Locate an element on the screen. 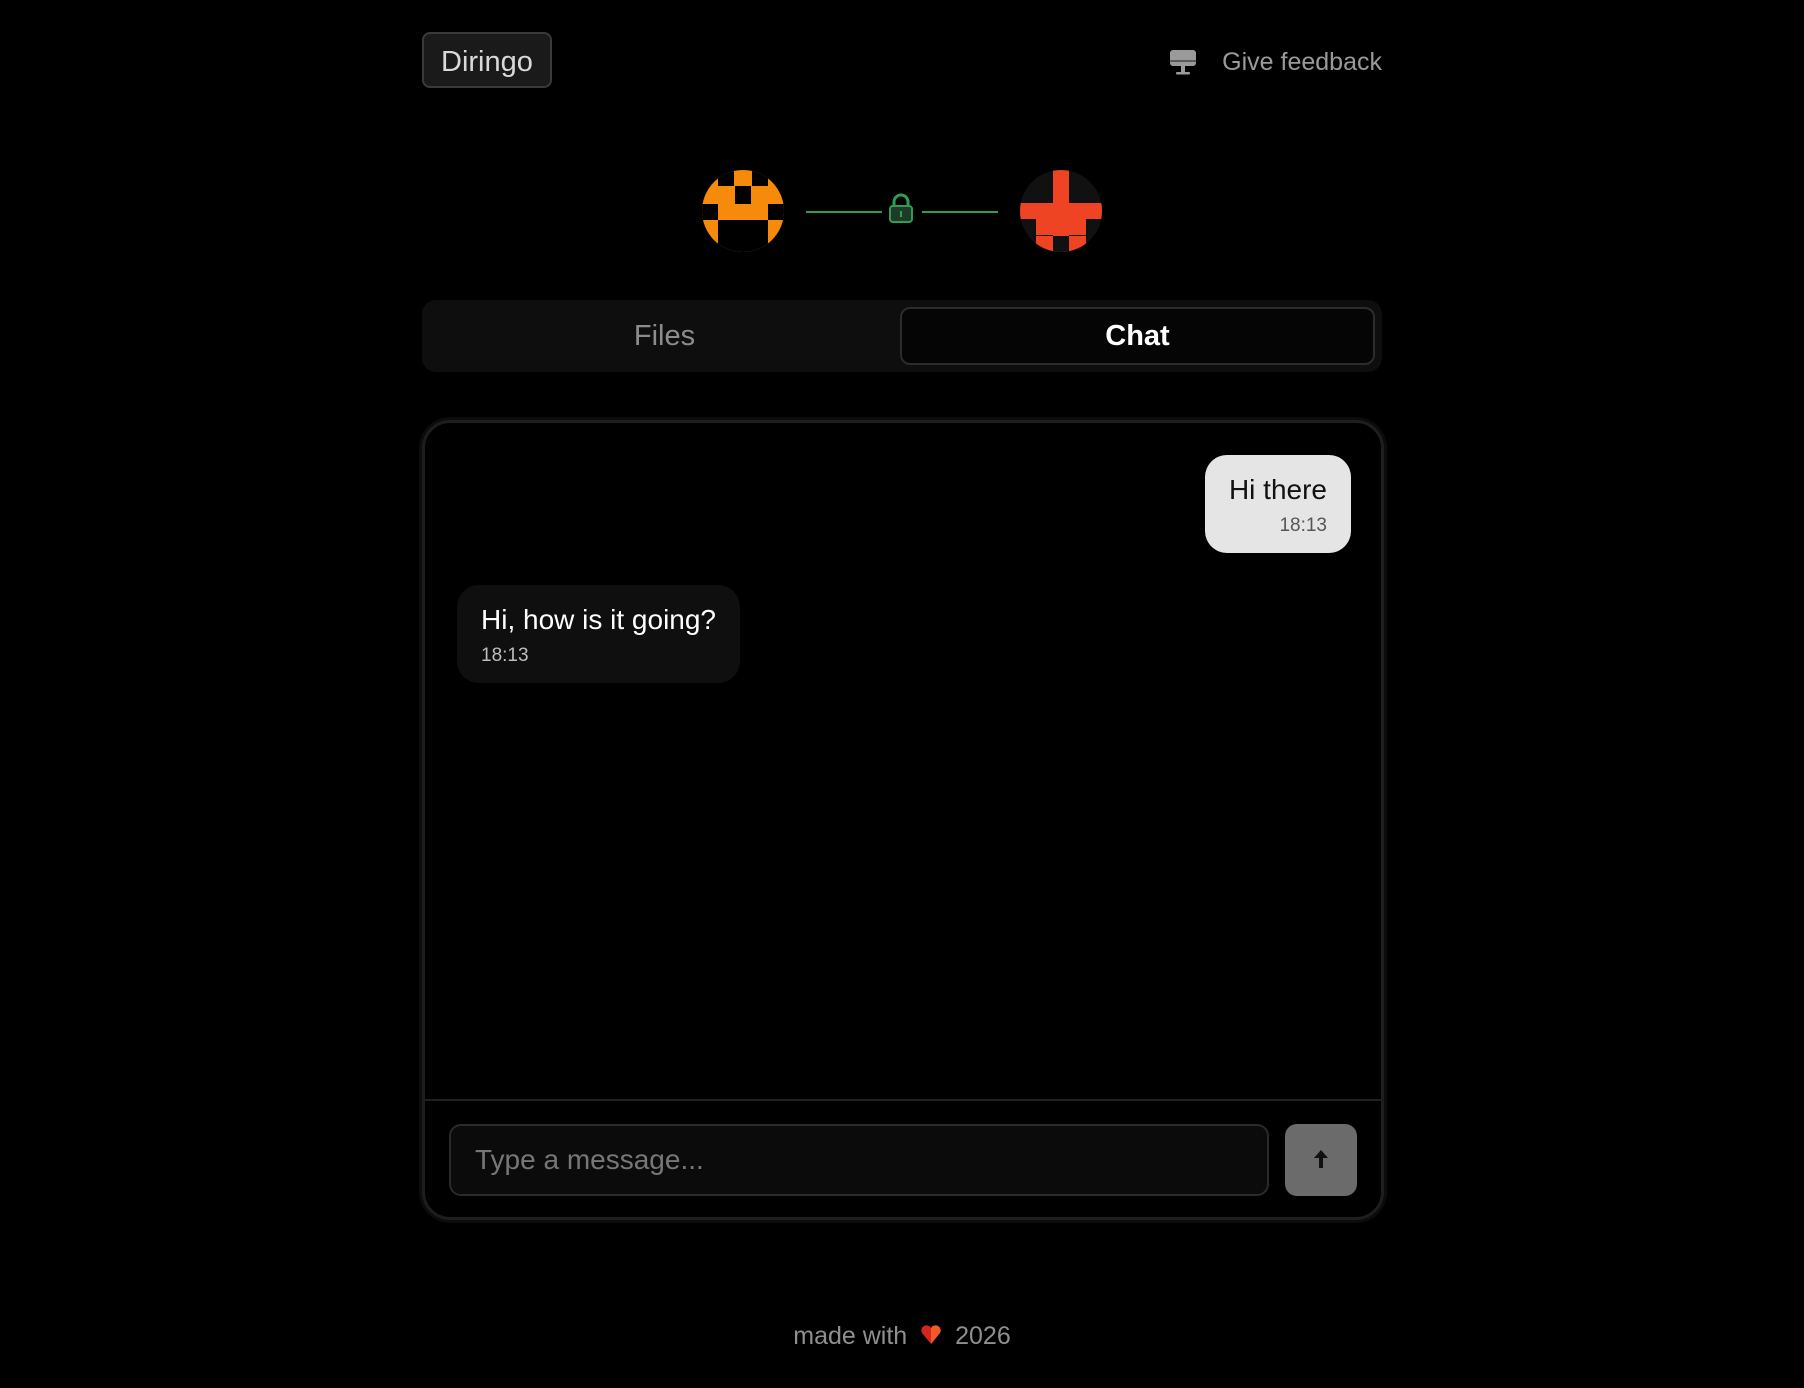  footer-year: 2026 is located at coordinates (983, 1336).